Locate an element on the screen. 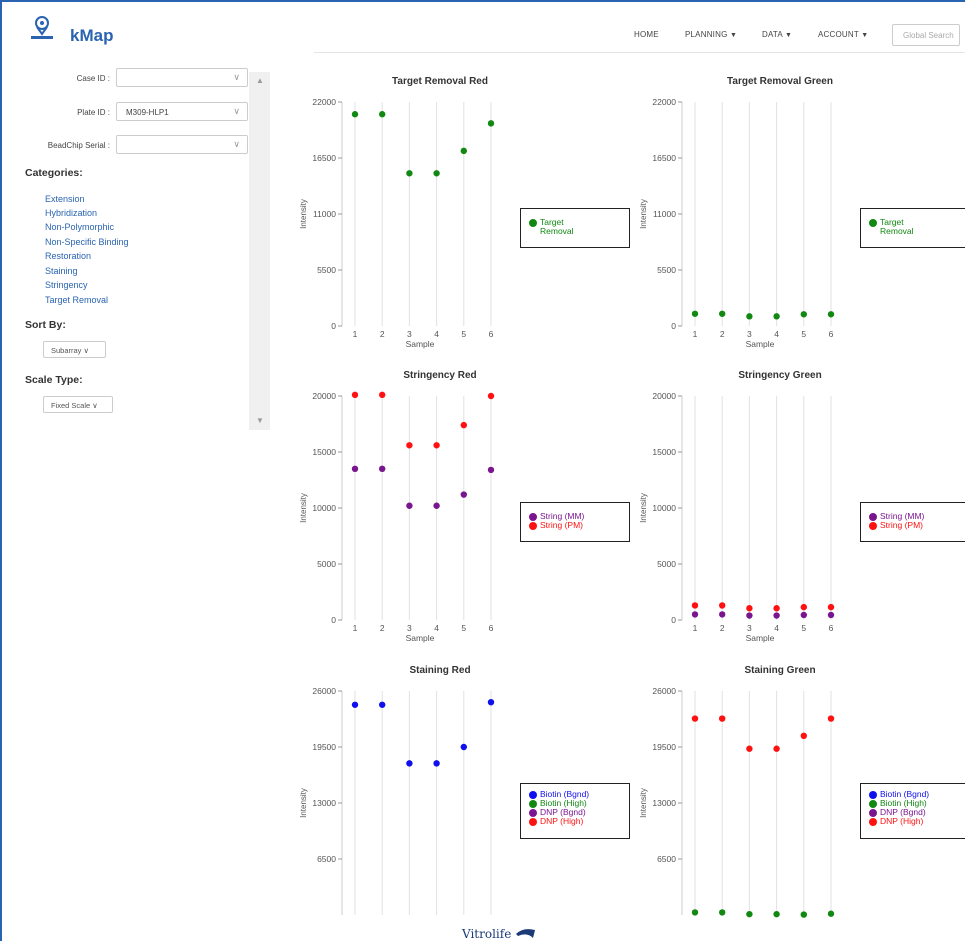 The image size is (965, 941). category-stringency: Stringency is located at coordinates (66, 285).